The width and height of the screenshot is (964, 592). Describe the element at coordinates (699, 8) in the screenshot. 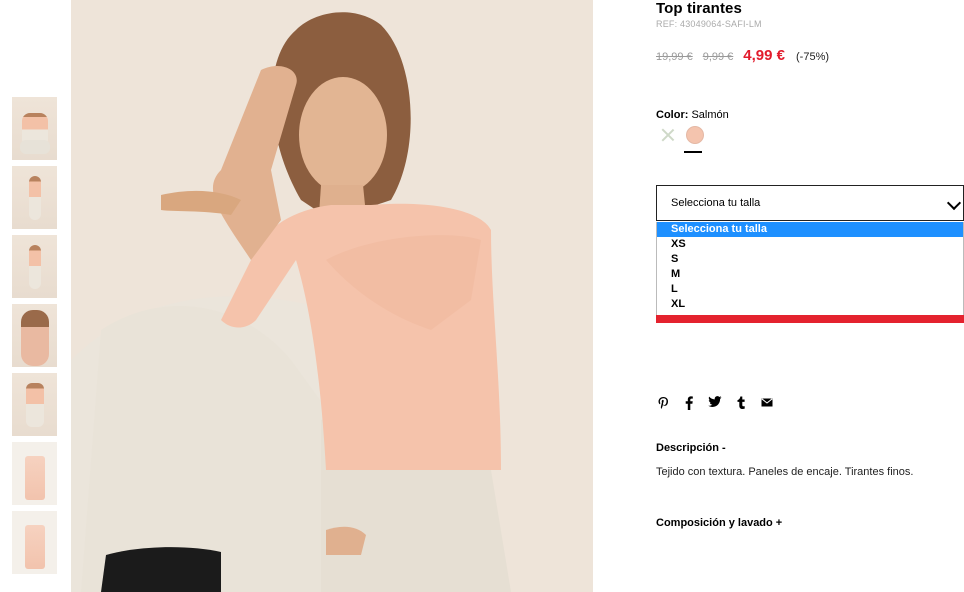

I see `product-title: Top tirantes` at that location.